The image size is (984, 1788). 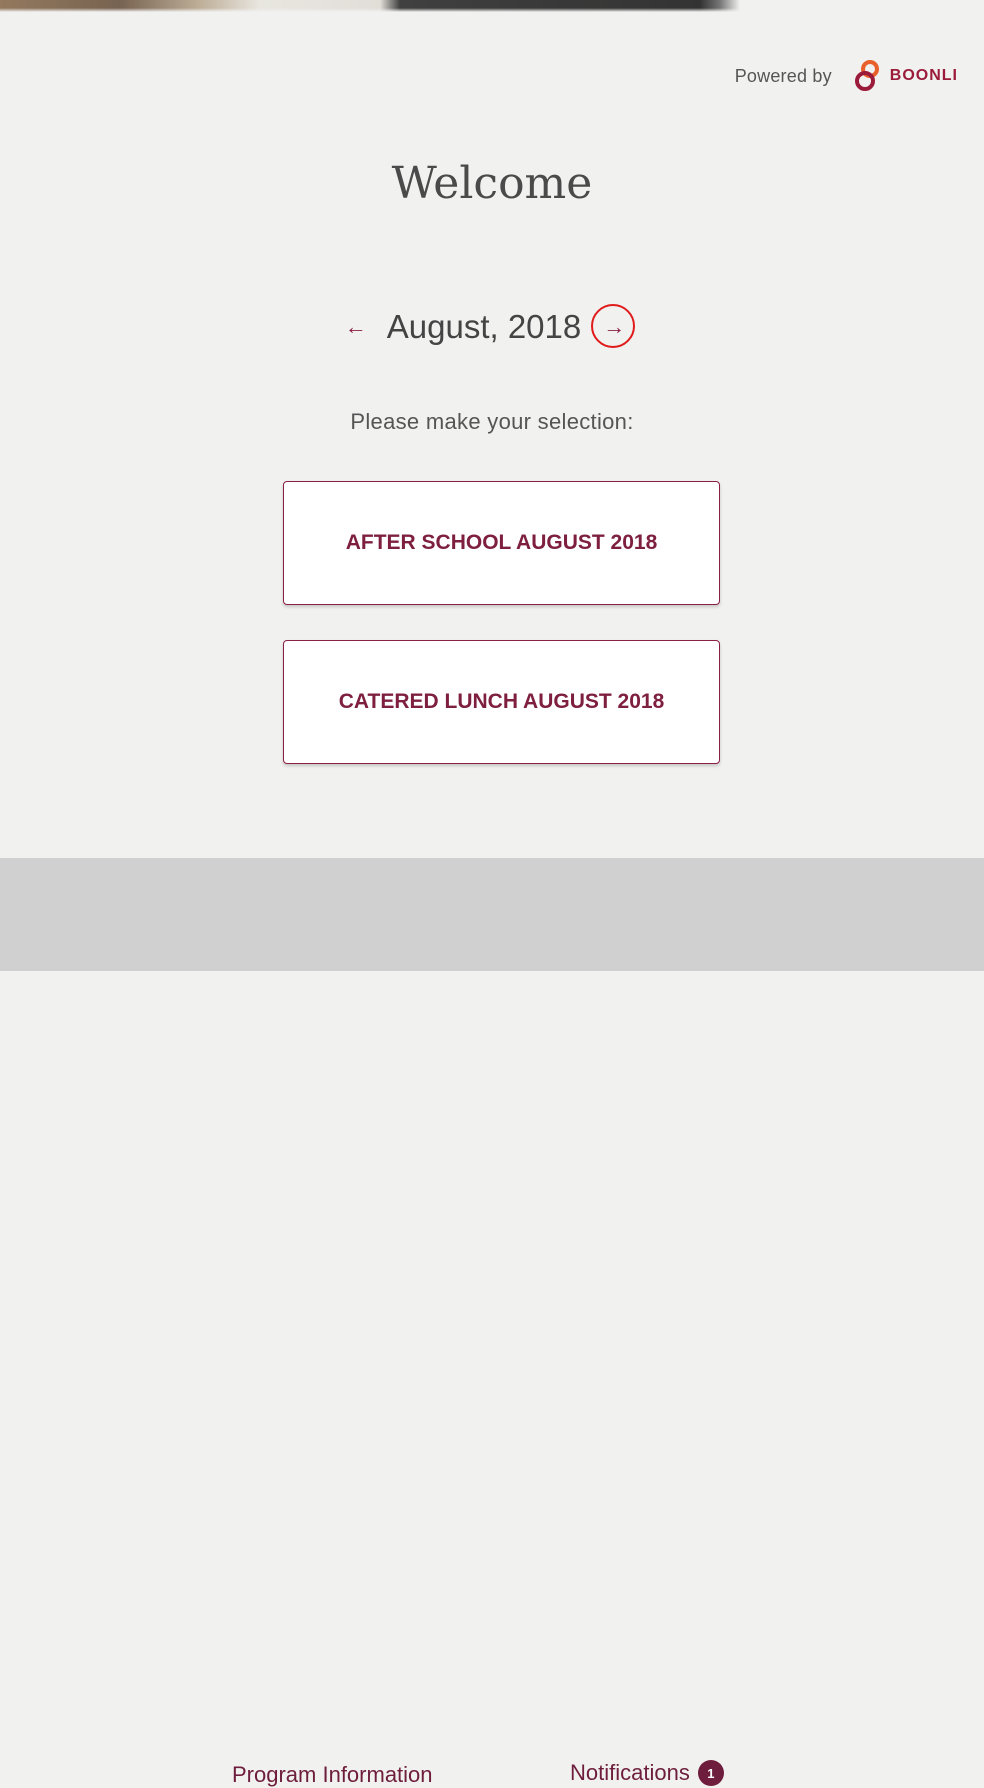 I want to click on option-catered-lunch-august-2018: CATERED LUNCH AUGUST 2018, so click(x=501, y=702).